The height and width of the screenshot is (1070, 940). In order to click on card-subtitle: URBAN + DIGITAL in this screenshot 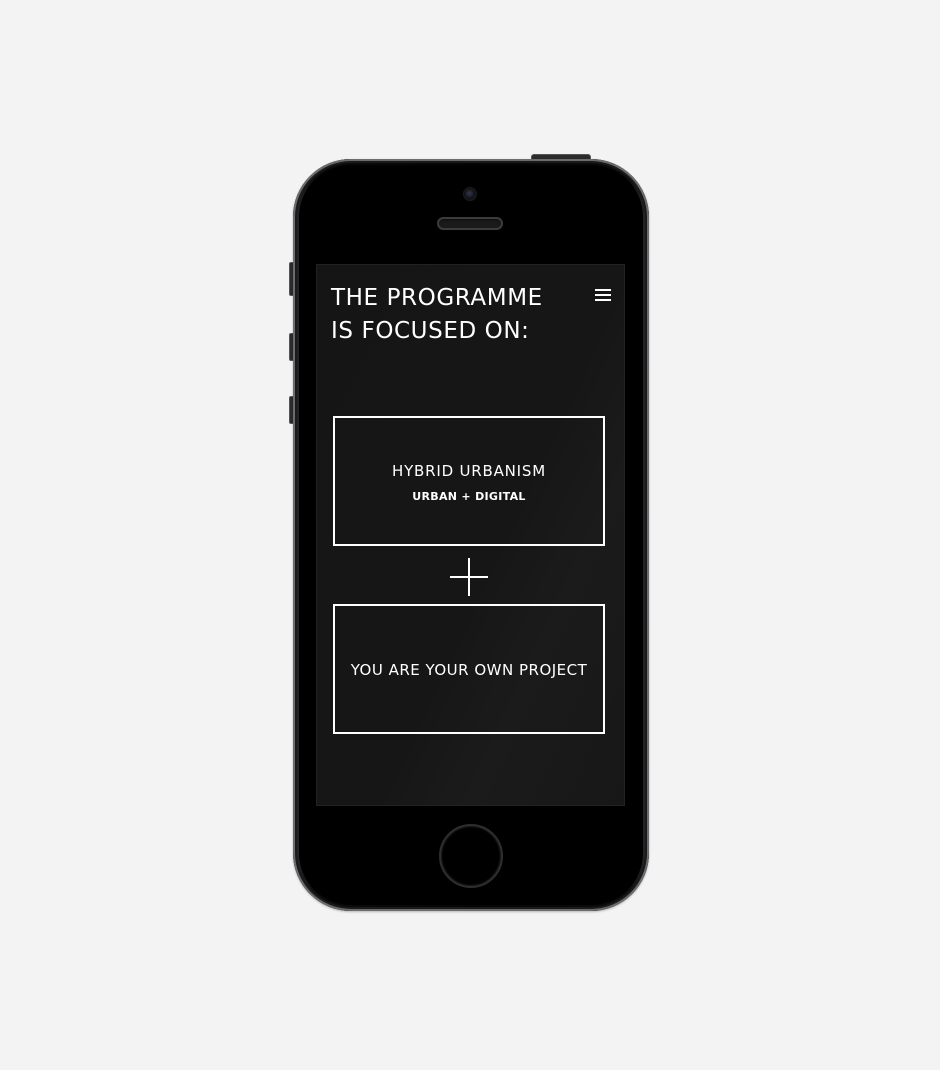, I will do `click(469, 496)`.